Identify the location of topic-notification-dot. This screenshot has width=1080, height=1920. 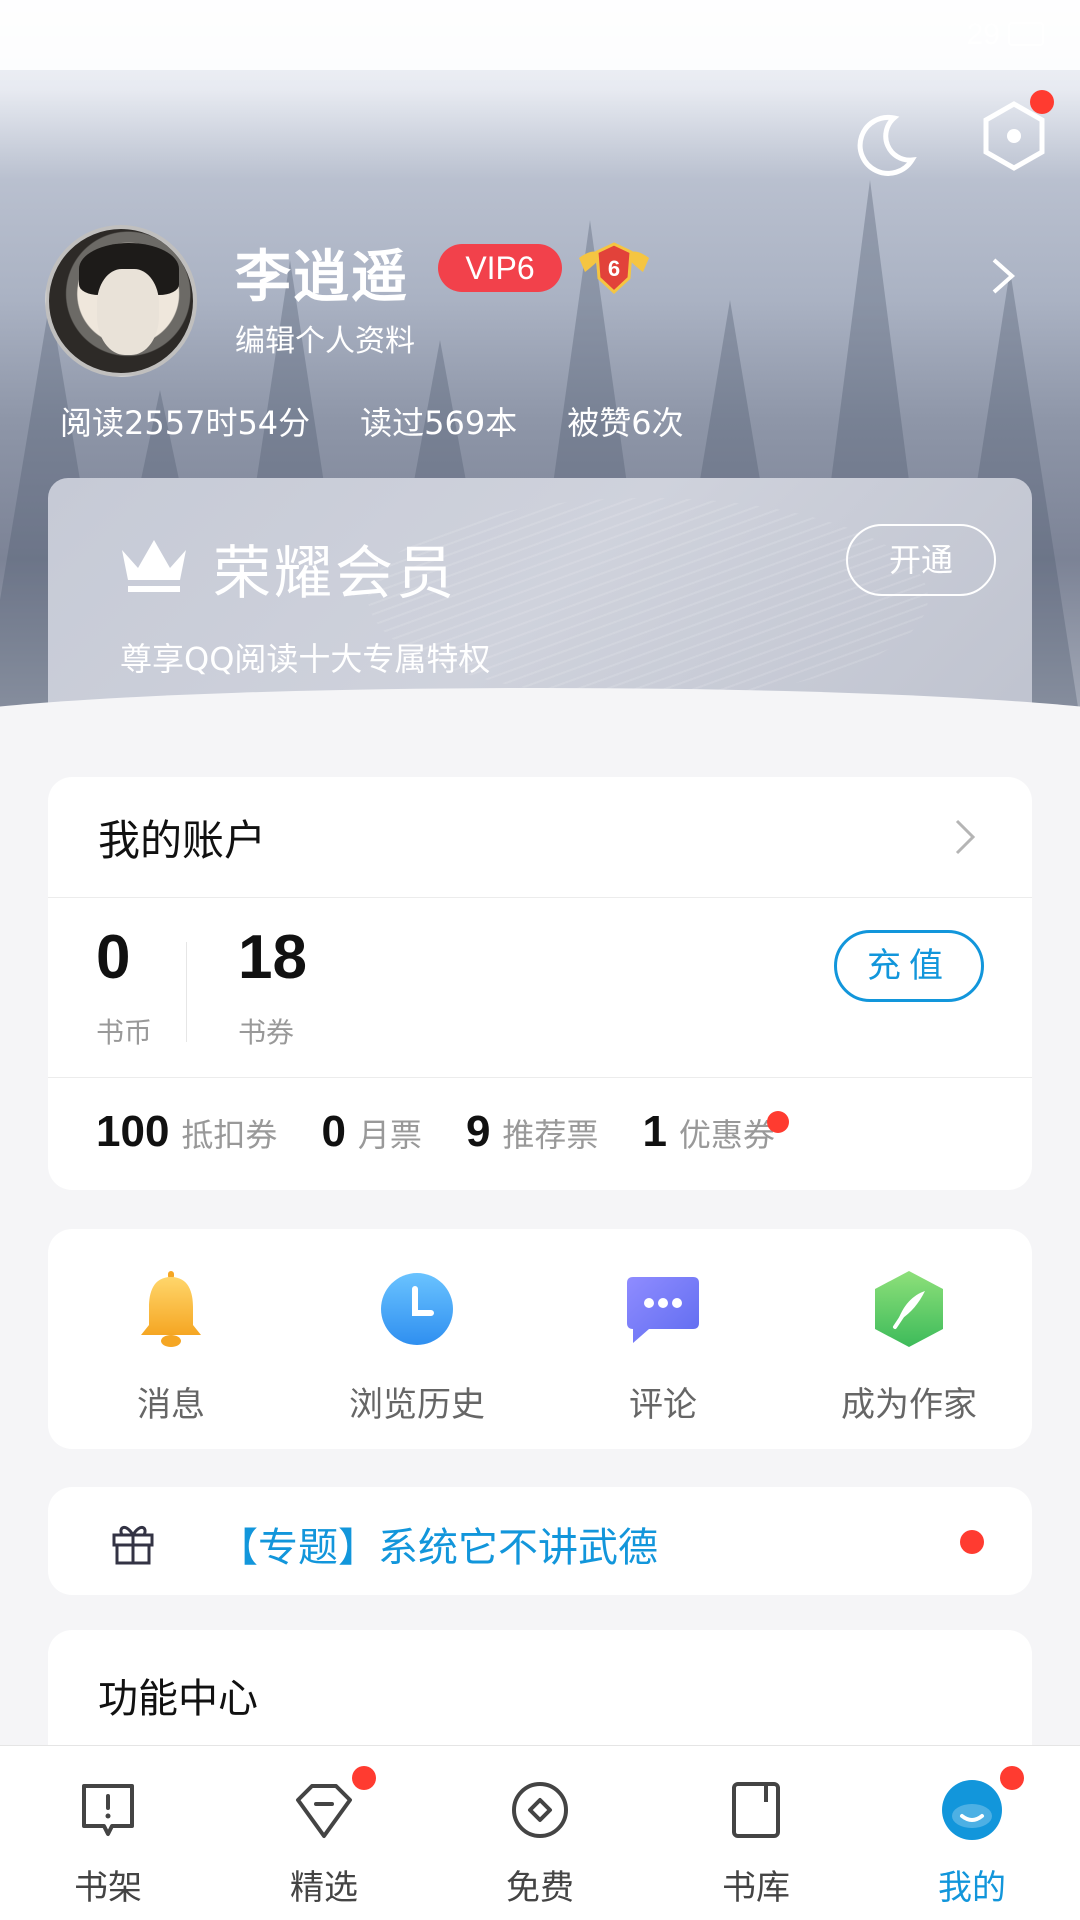
(972, 1542).